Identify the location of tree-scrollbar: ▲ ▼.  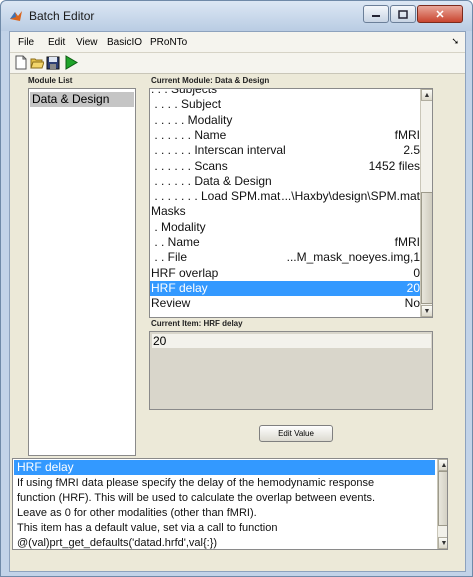
(426, 203).